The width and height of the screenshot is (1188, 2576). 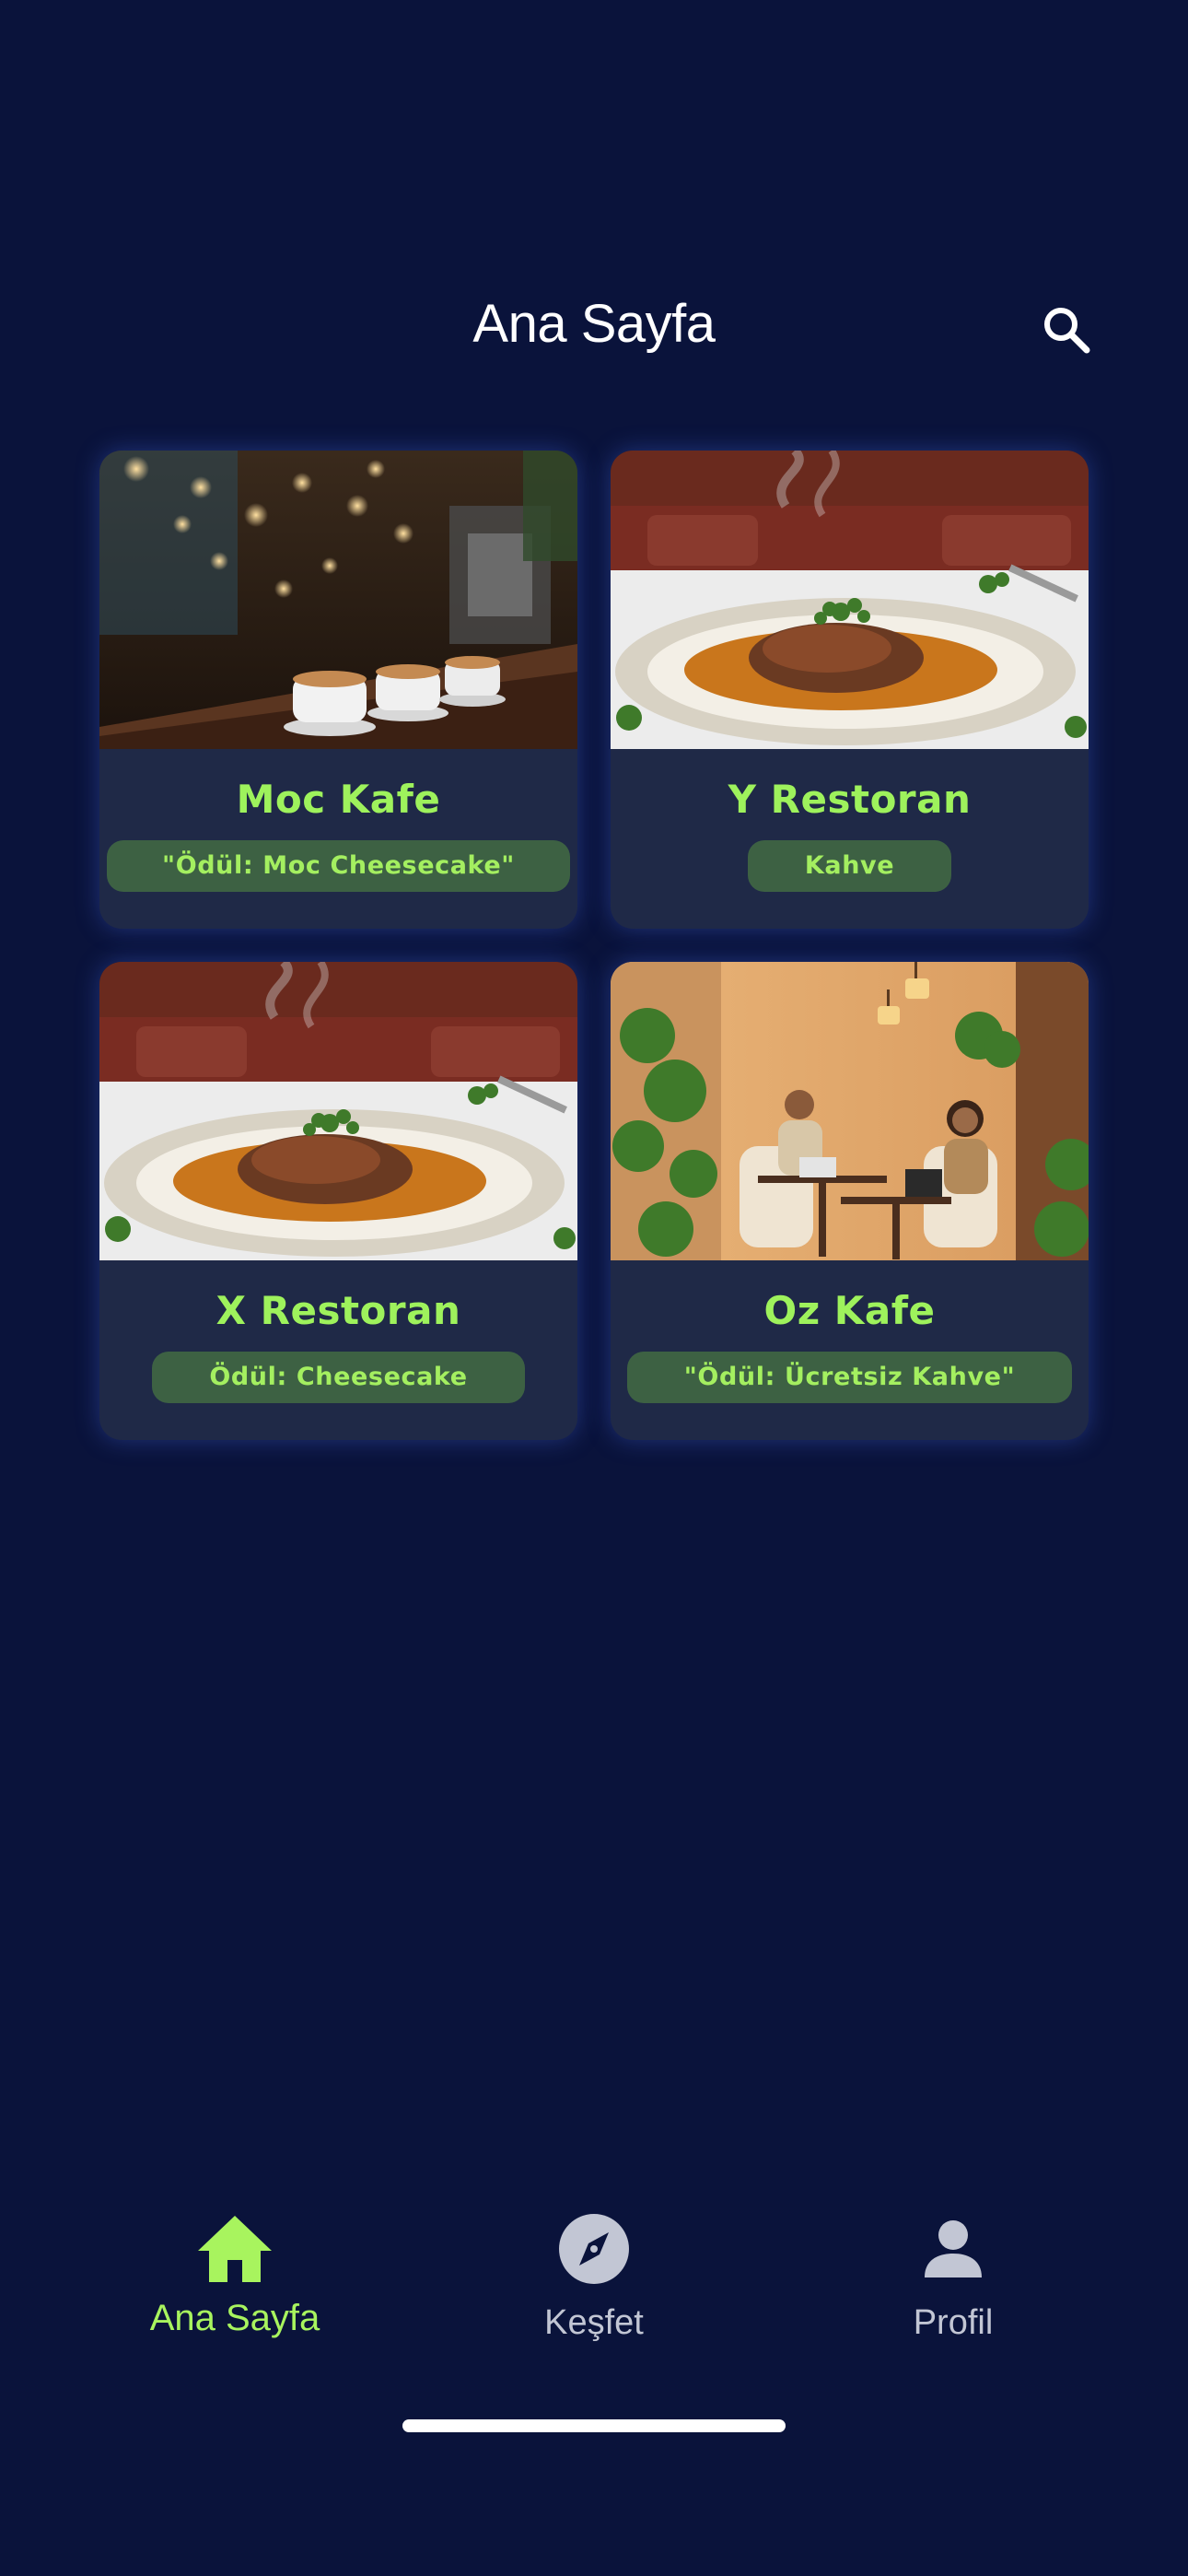 I want to click on nav-item-explore: Keşfet, so click(x=594, y=2275).